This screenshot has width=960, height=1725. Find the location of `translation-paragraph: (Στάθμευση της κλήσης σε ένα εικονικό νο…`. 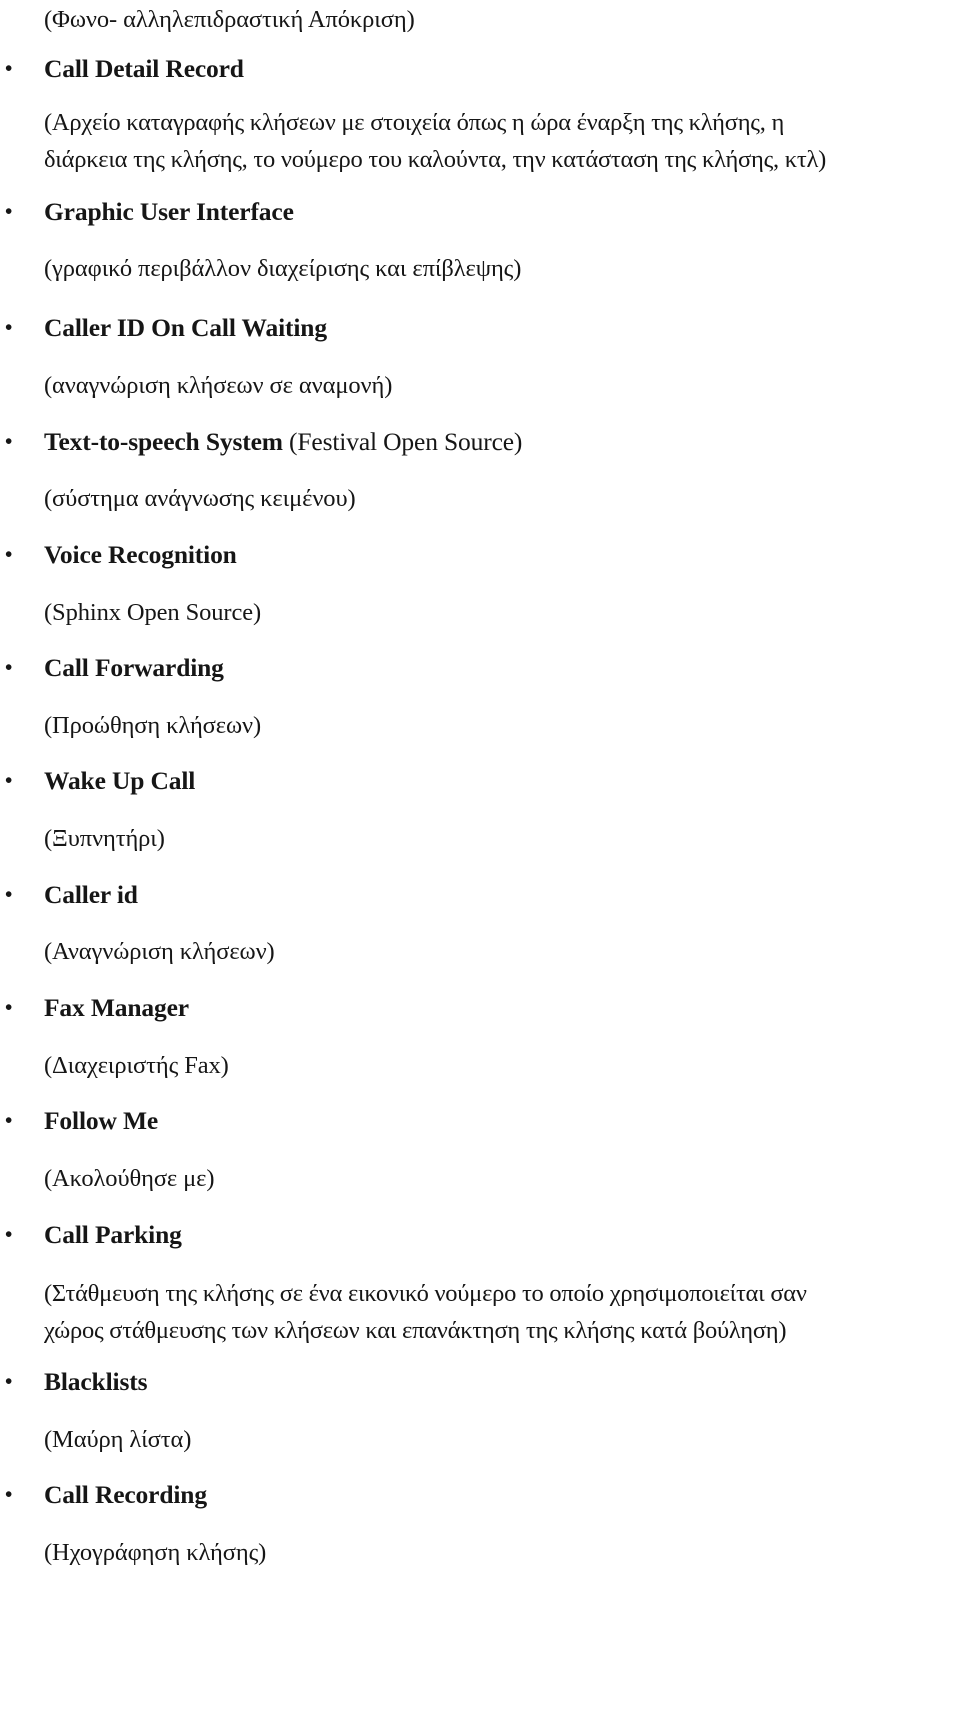

translation-paragraph: (Στάθμευση της κλήσης σε ένα εικονικό νο… is located at coordinates (480, 1312).